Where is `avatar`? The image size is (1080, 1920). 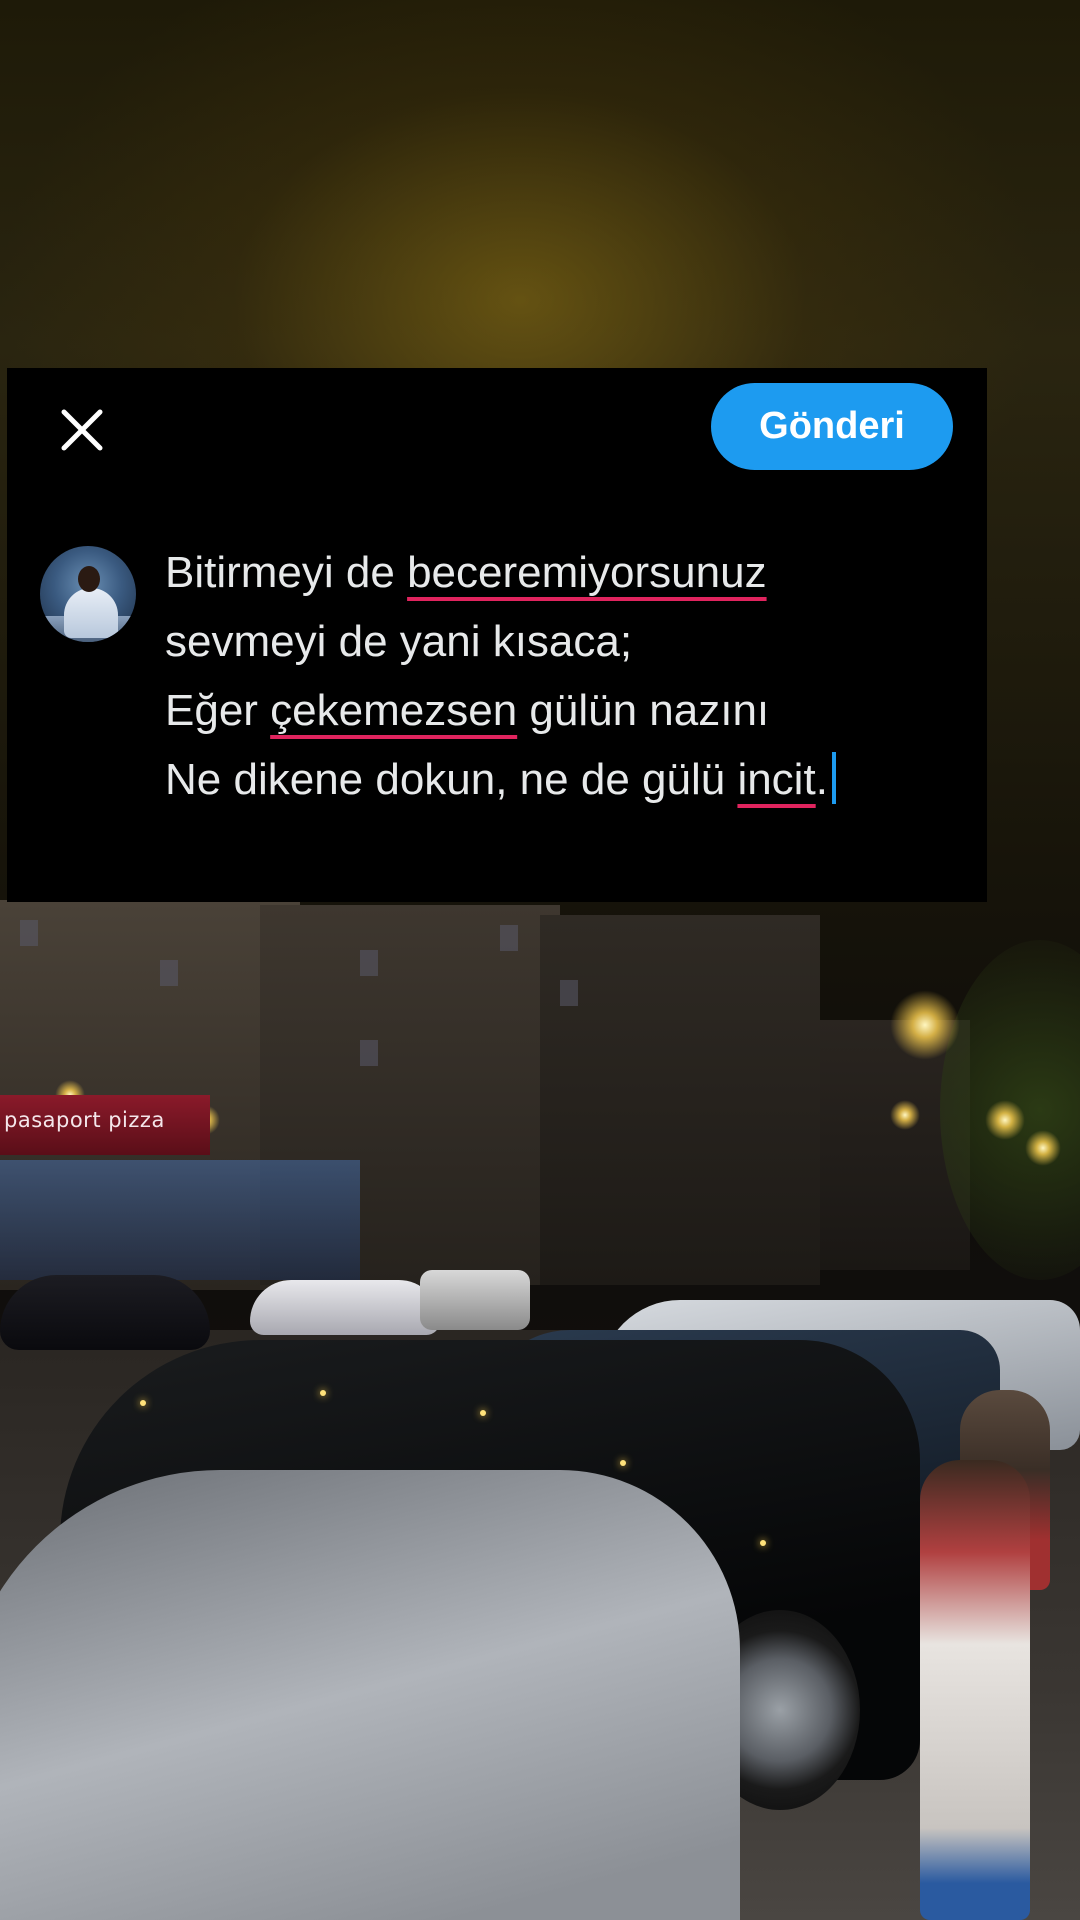
avatar is located at coordinates (88, 594).